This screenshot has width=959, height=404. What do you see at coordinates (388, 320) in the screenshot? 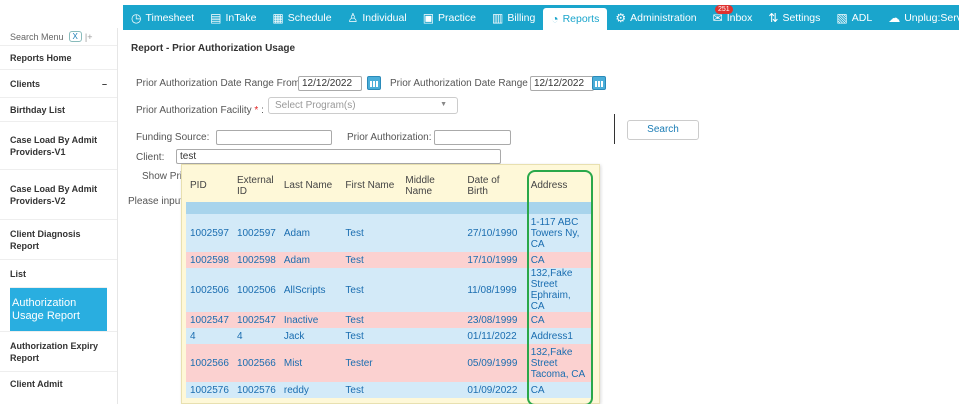
I see `table-row: 1002547 1002547 Inactive Test 23/08/1999 CA` at bounding box center [388, 320].